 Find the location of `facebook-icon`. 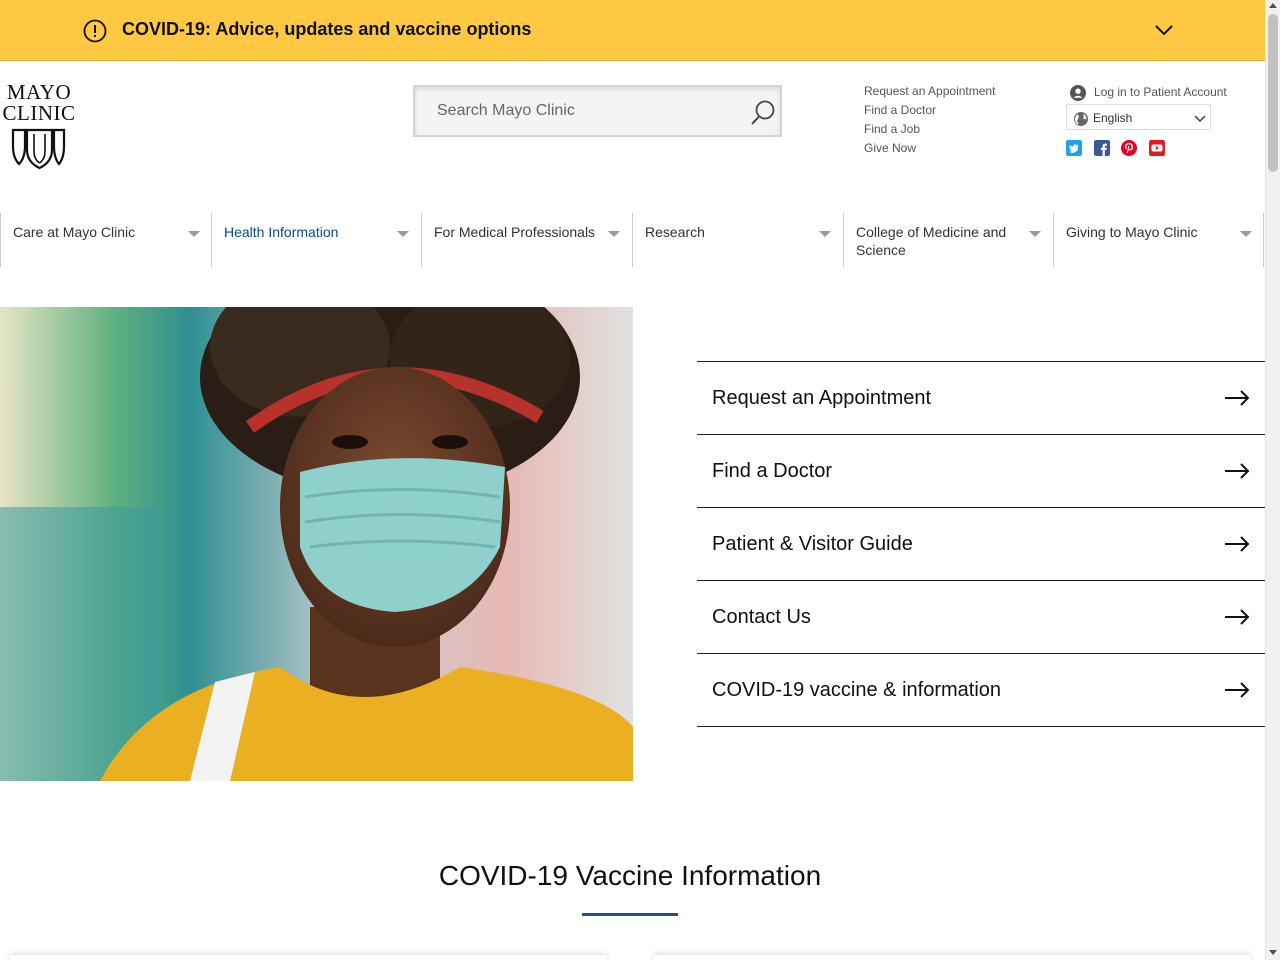

facebook-icon is located at coordinates (1102, 148).